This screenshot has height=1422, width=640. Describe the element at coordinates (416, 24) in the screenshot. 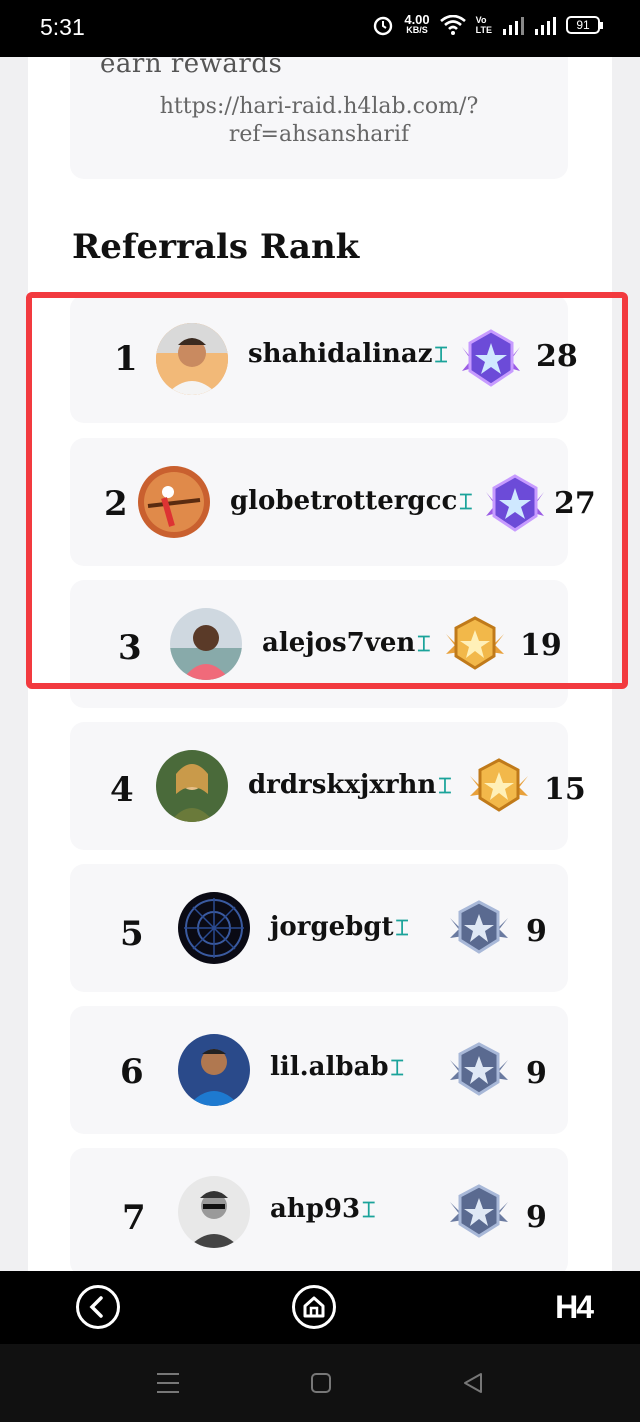

I see `network-speed: 4.00 KB/S` at that location.